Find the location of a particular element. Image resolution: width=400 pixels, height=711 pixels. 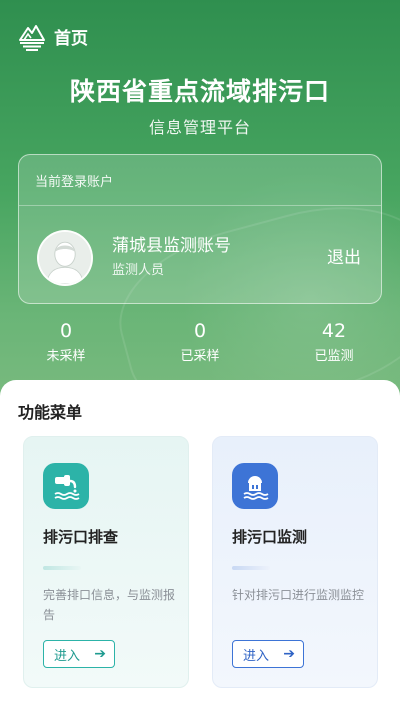

monitoring-station-icon is located at coordinates (255, 486).